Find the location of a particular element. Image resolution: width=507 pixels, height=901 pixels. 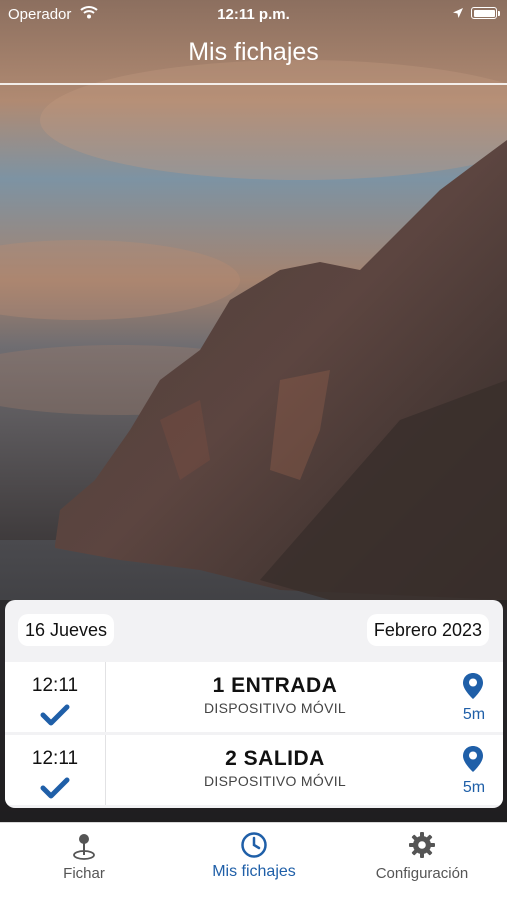

title-divider is located at coordinates (253, 84).